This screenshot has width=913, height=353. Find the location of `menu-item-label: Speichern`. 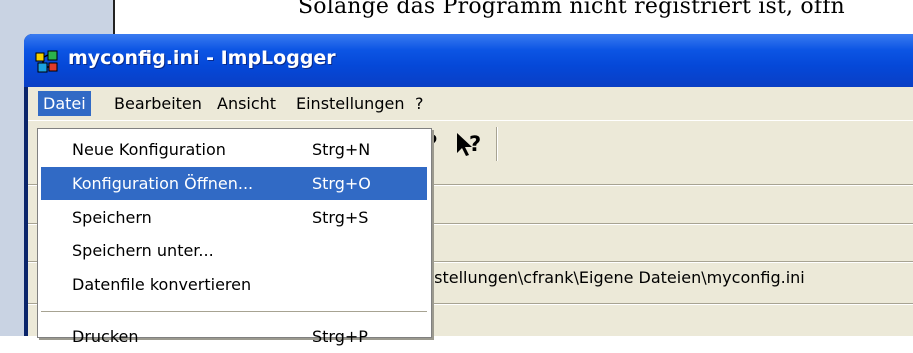

menu-item-label: Speichern is located at coordinates (112, 217).